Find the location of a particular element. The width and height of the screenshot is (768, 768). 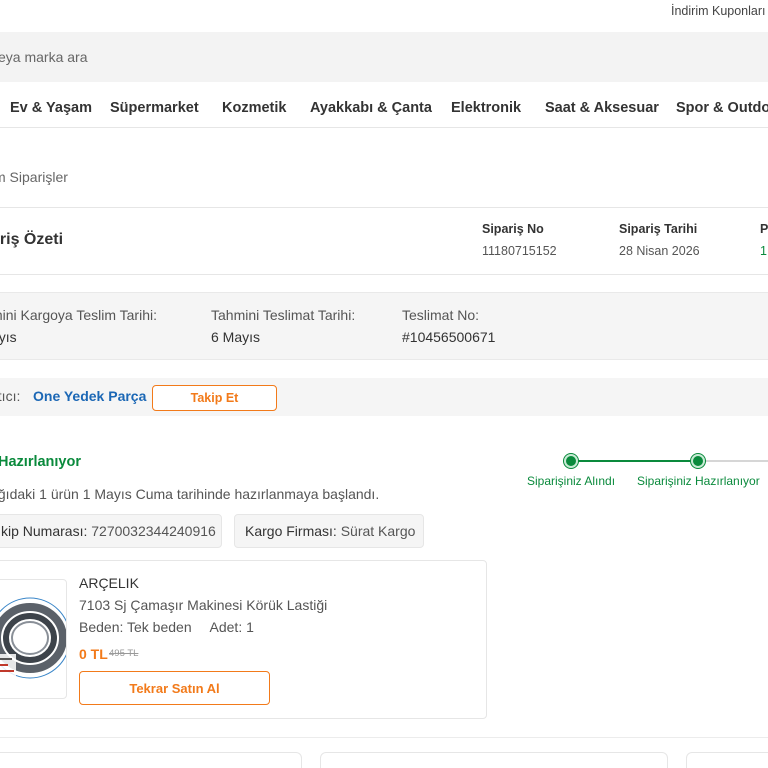

discount-coupons-link: İndirim Kuponları is located at coordinates (718, 11).